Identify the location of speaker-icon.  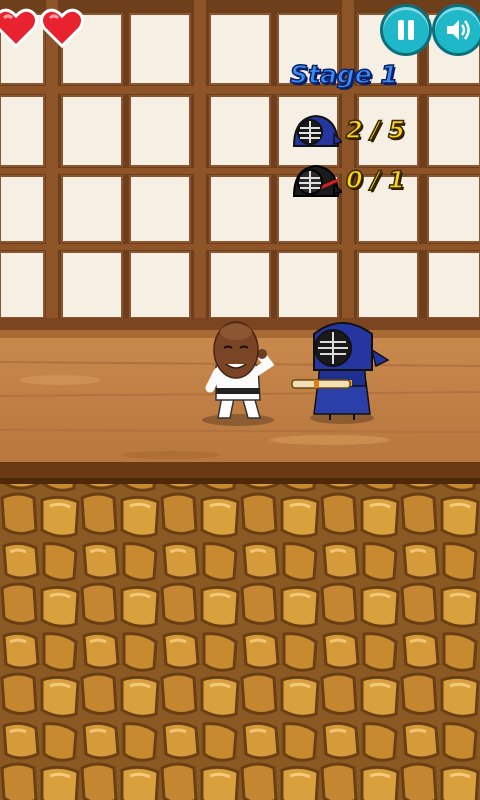
(458, 30).